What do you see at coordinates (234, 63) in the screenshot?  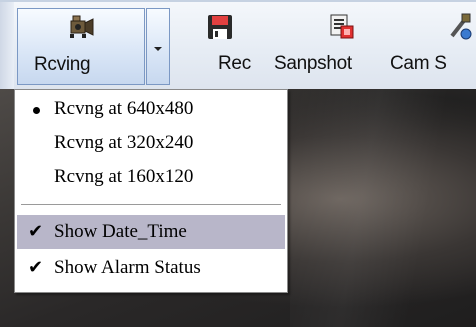 I see `rec-button-label: Rec` at bounding box center [234, 63].